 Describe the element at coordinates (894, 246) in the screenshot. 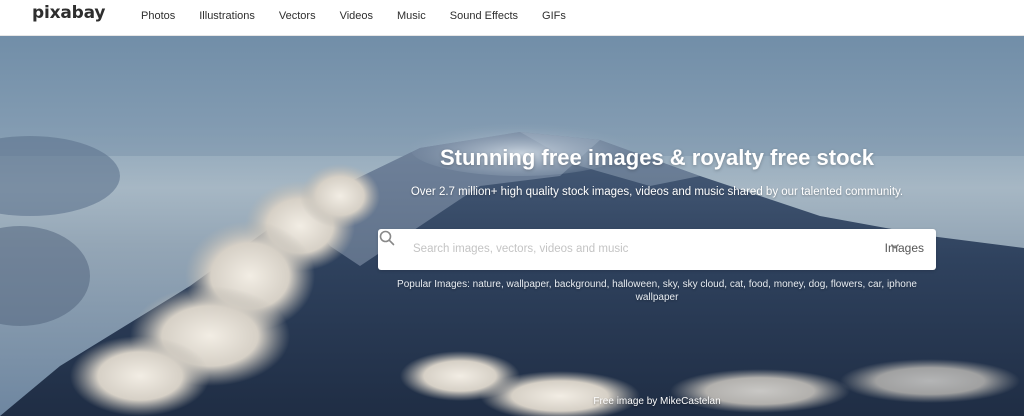

I see `chevron-down-icon` at that location.